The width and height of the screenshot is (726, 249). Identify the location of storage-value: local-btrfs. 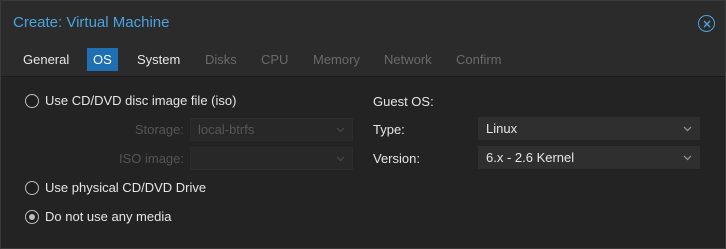
(226, 129).